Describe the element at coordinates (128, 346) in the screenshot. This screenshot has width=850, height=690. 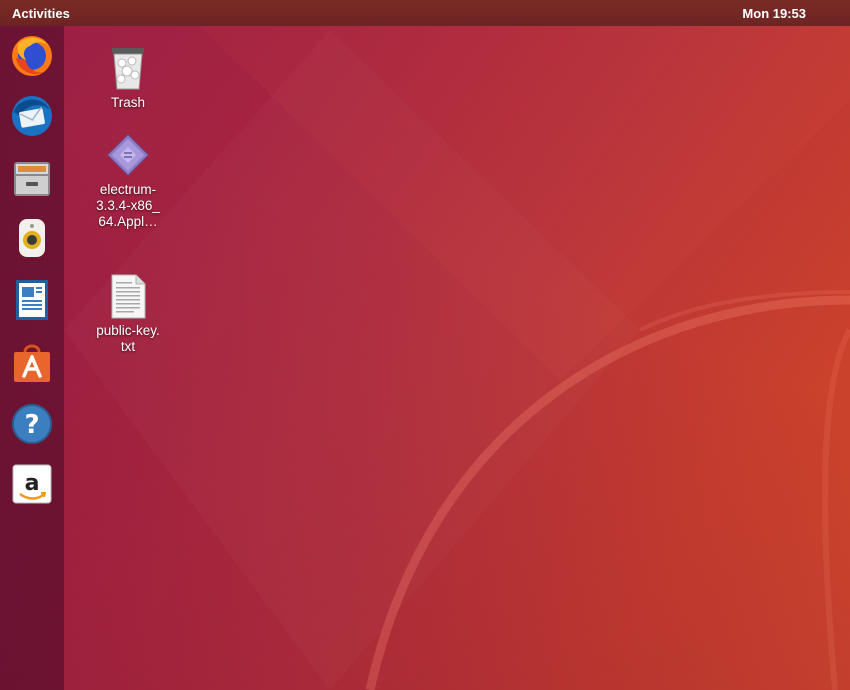
I see `label-line: txt` at that location.